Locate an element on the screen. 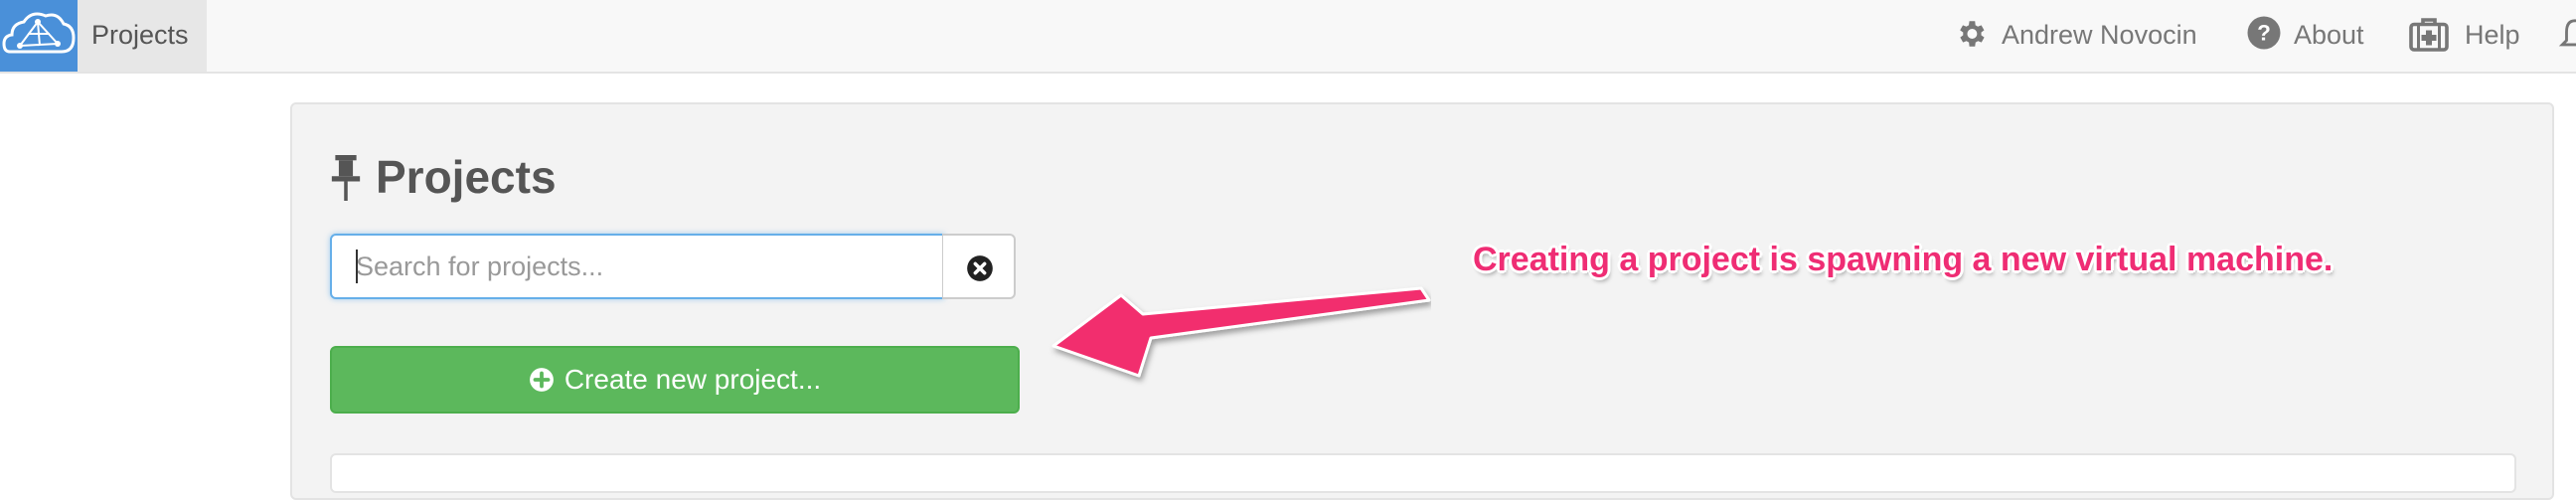  clear-search-button is located at coordinates (979, 266).